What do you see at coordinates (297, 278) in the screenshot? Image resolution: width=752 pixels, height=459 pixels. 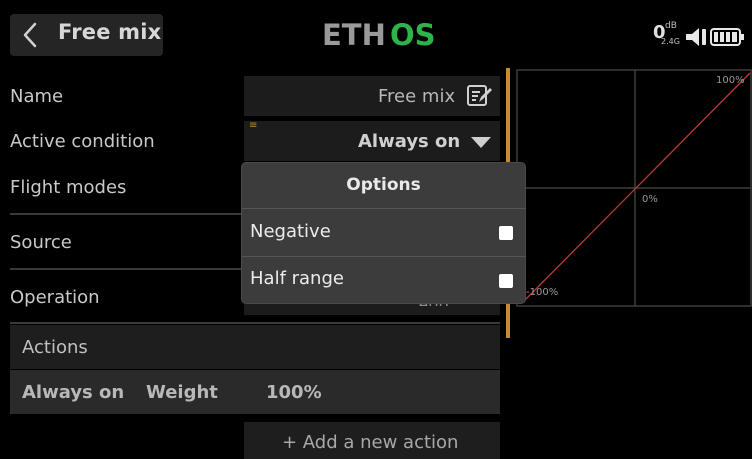 I see `option-half-range-label: Half range` at bounding box center [297, 278].